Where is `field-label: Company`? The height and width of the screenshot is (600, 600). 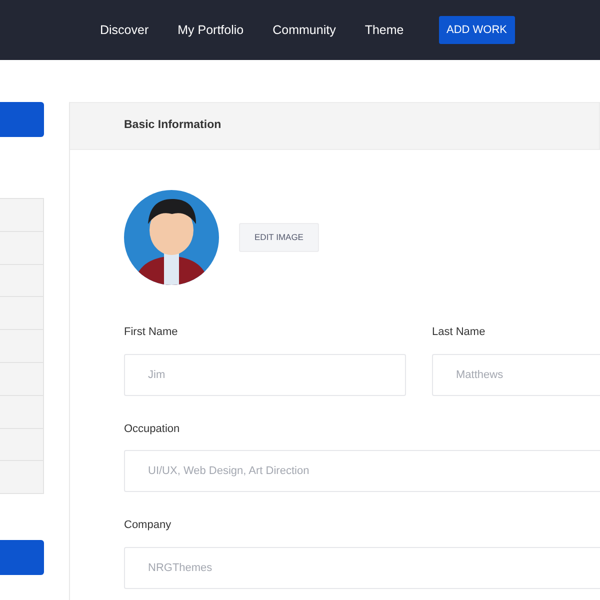
field-label: Company is located at coordinates (148, 525).